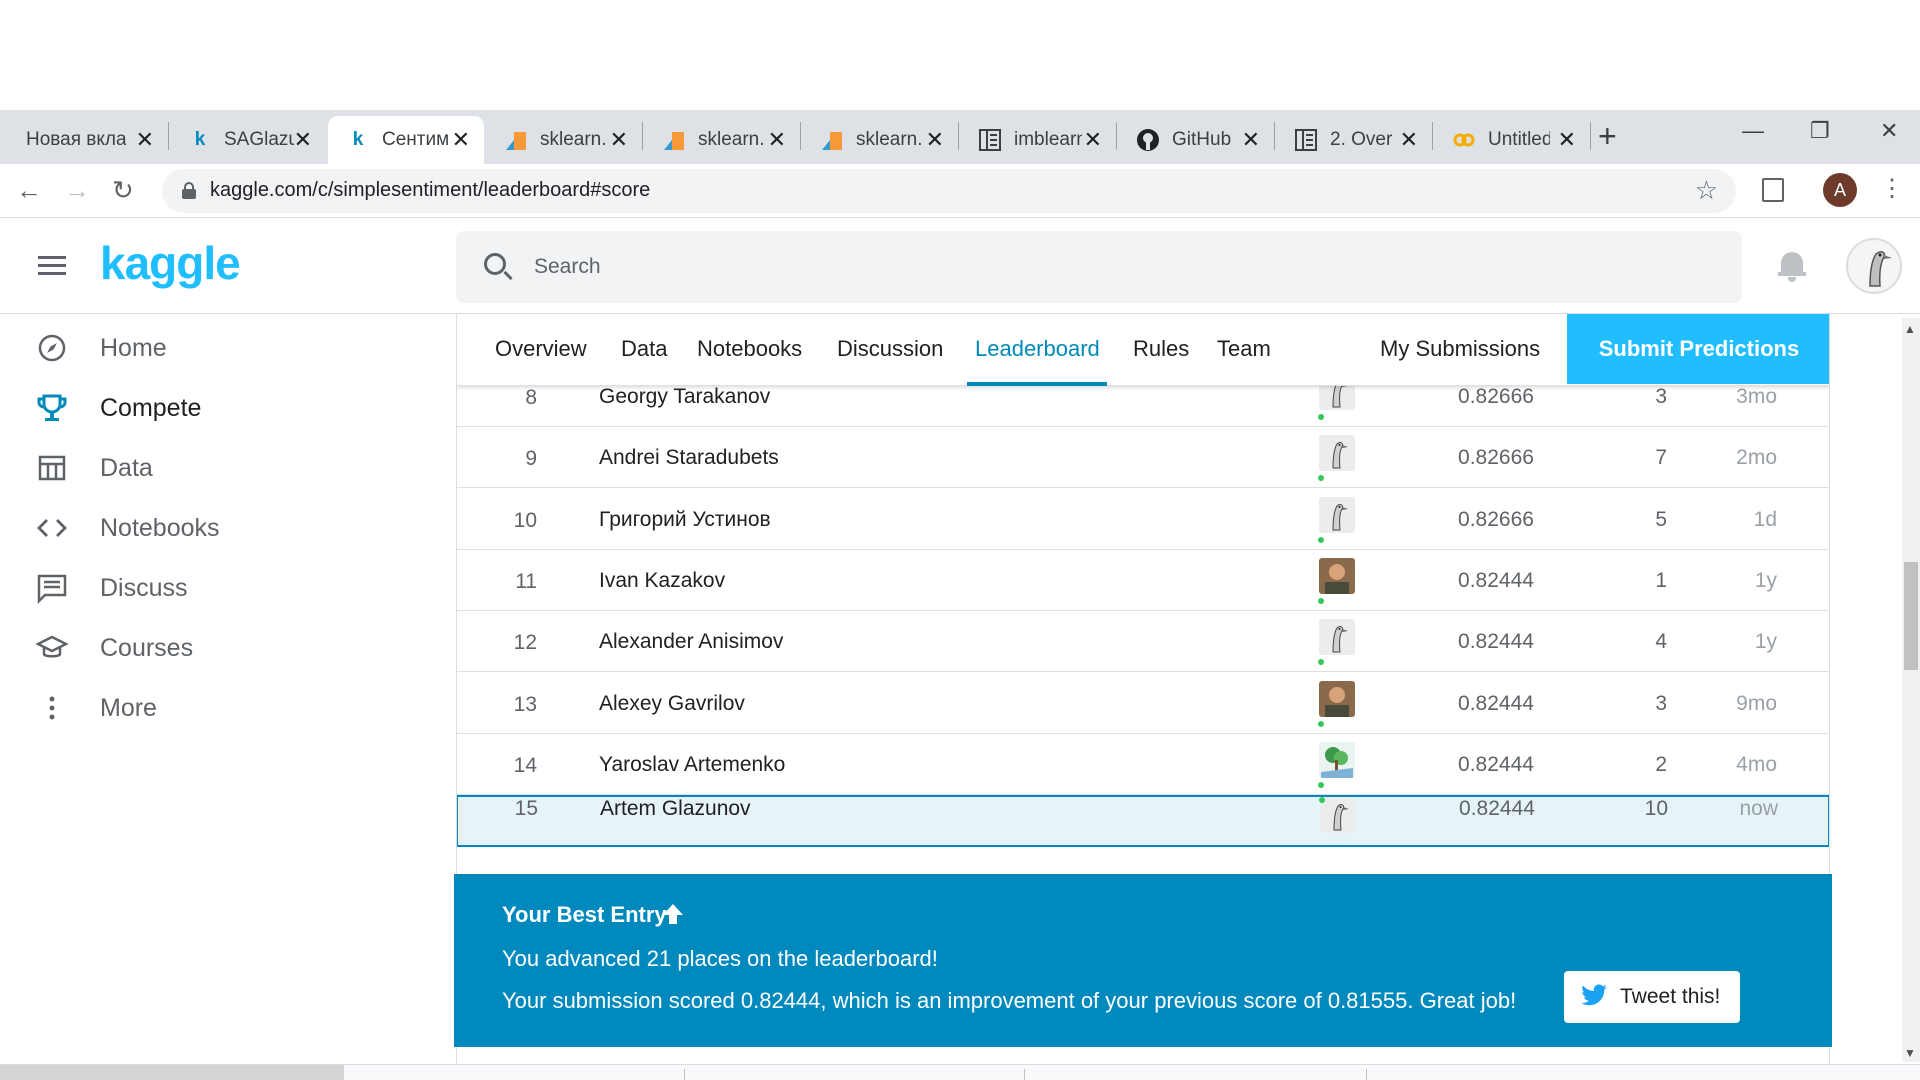 This screenshot has height=1080, width=1920. What do you see at coordinates (77, 190) in the screenshot?
I see `forward-arrow-icon: →` at bounding box center [77, 190].